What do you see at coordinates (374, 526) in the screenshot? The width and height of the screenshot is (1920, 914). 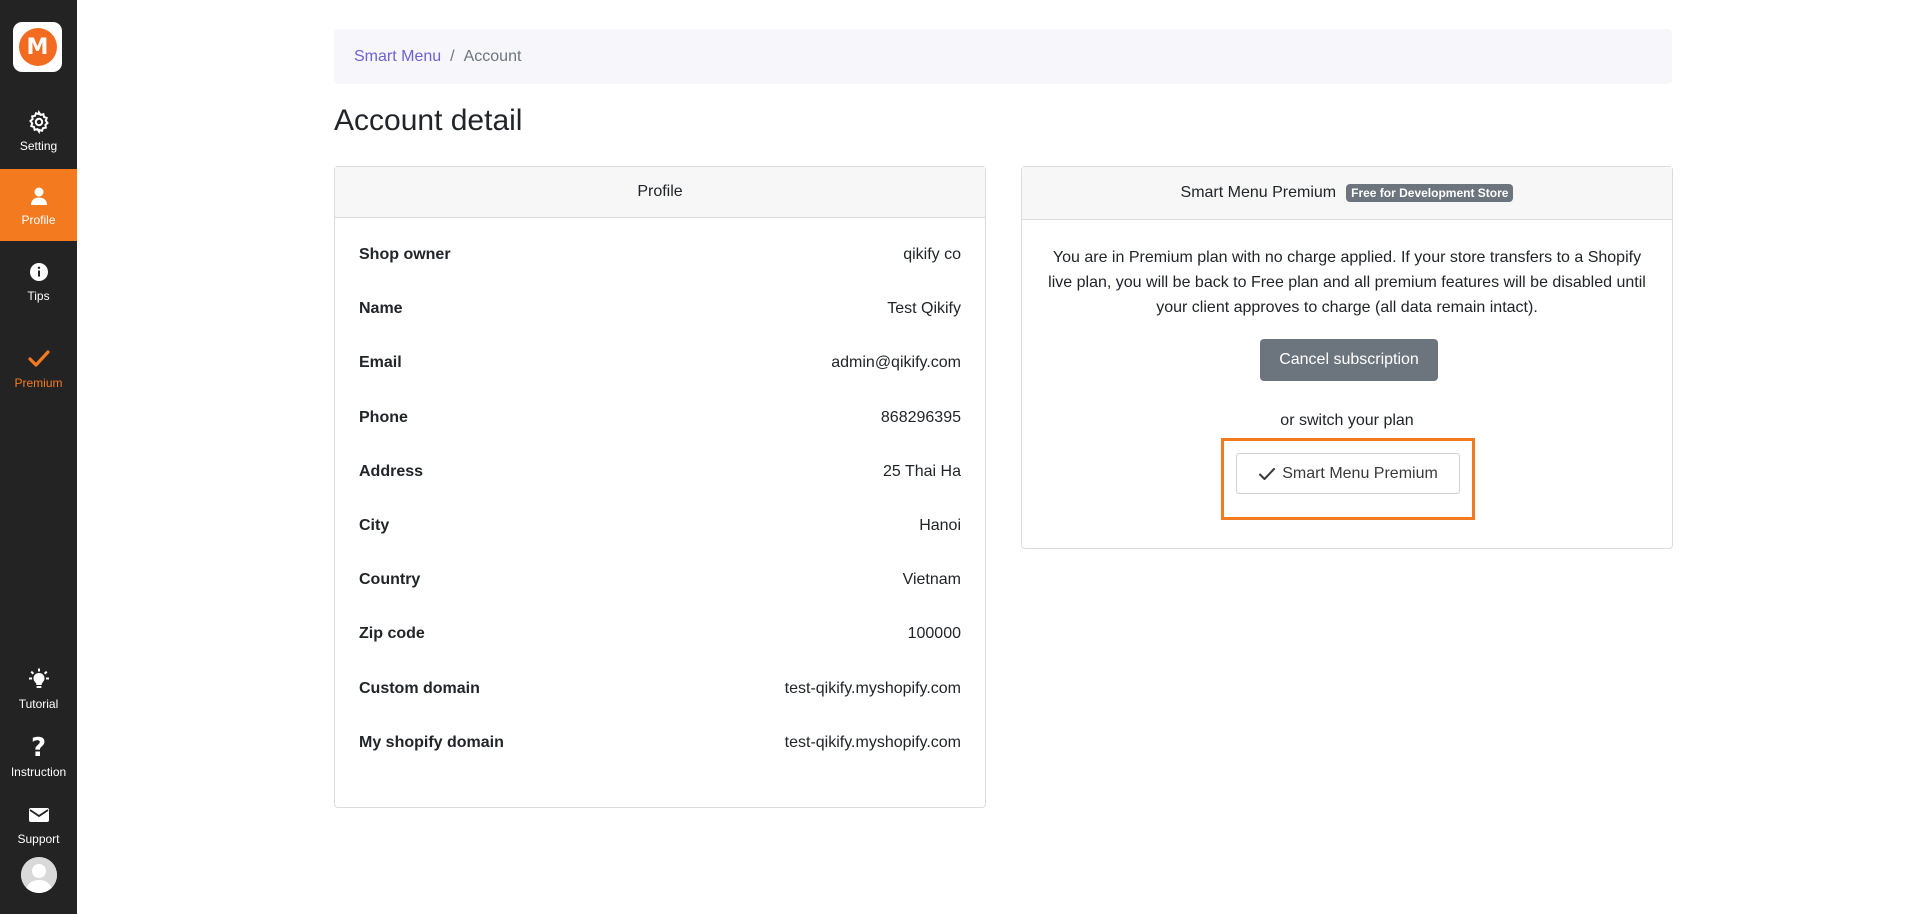 I see `profile-label: City` at bounding box center [374, 526].